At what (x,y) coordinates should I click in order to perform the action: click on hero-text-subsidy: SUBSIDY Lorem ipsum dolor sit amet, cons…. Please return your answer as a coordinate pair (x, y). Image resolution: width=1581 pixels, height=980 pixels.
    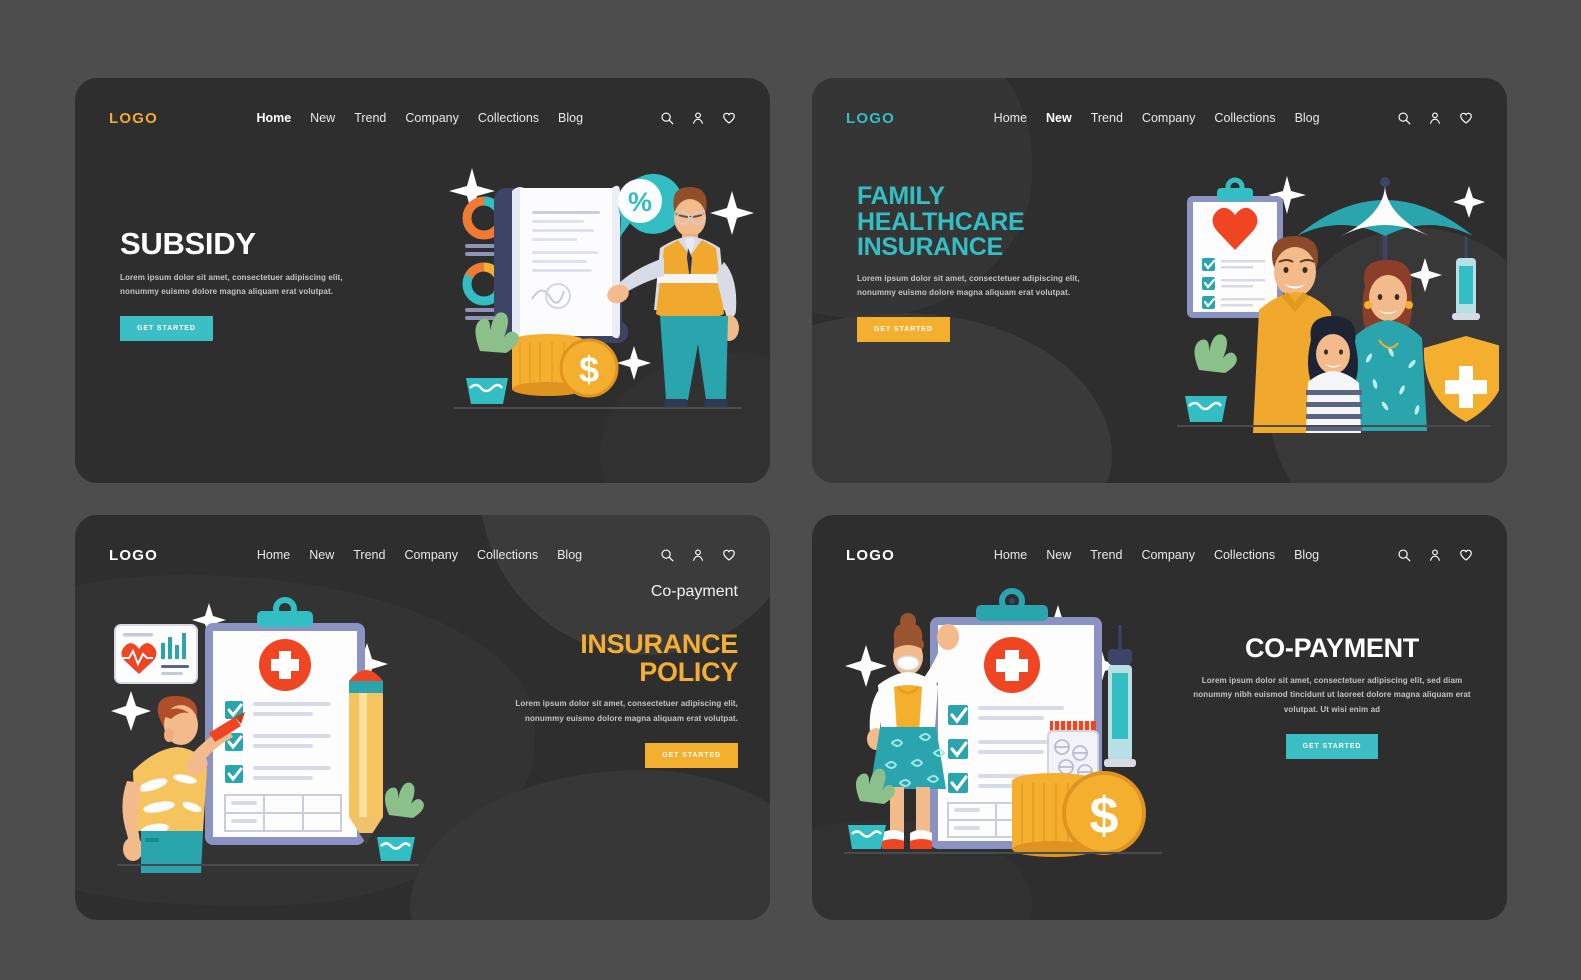
    Looking at the image, I should click on (245, 284).